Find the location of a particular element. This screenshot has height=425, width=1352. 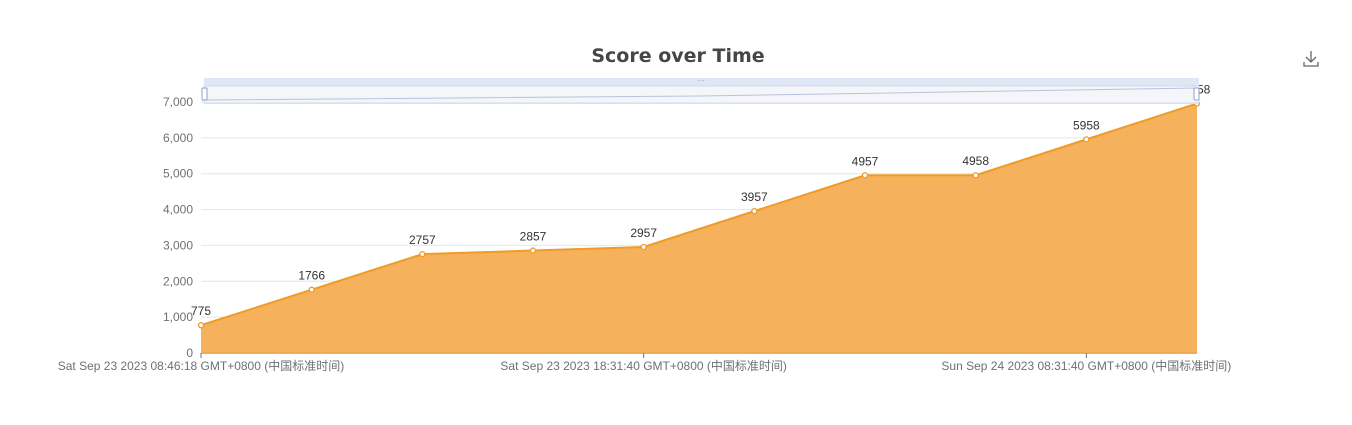

zoom-track is located at coordinates (701, 94).